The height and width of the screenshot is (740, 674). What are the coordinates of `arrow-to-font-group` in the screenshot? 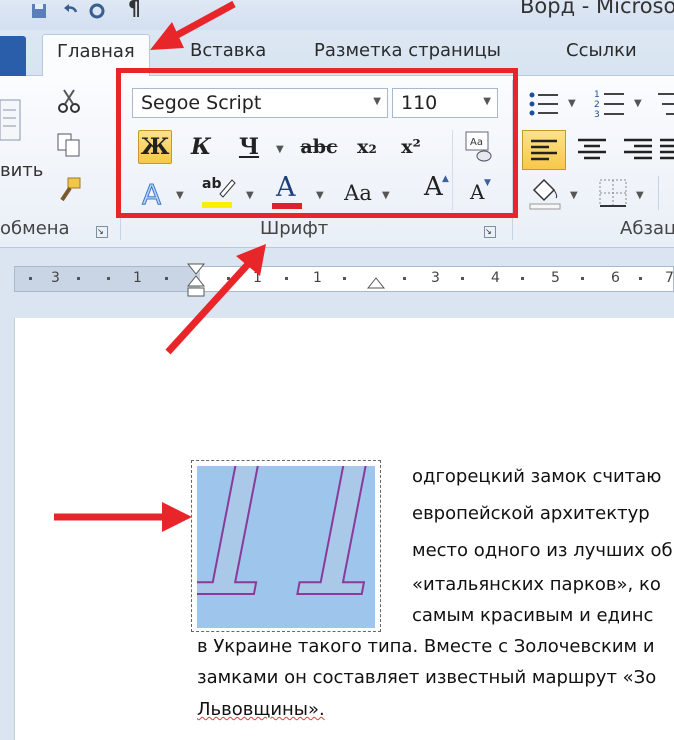 It's located at (215, 299).